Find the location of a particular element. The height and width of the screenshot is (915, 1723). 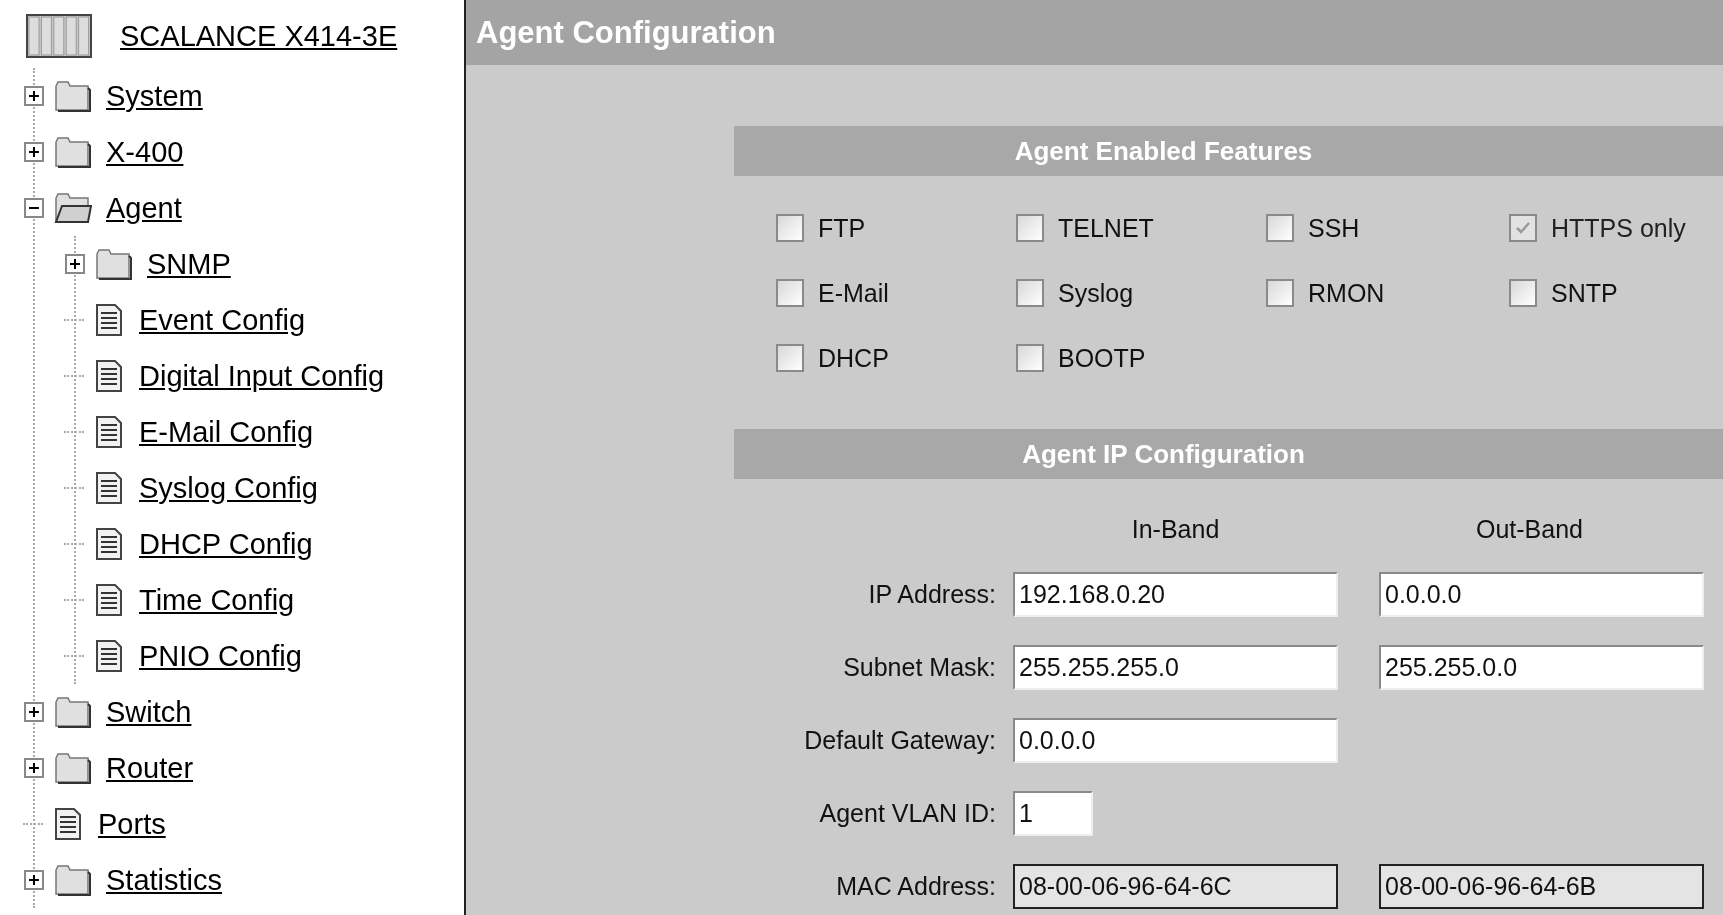

page-title: Agent Configuration is located at coordinates (626, 32).